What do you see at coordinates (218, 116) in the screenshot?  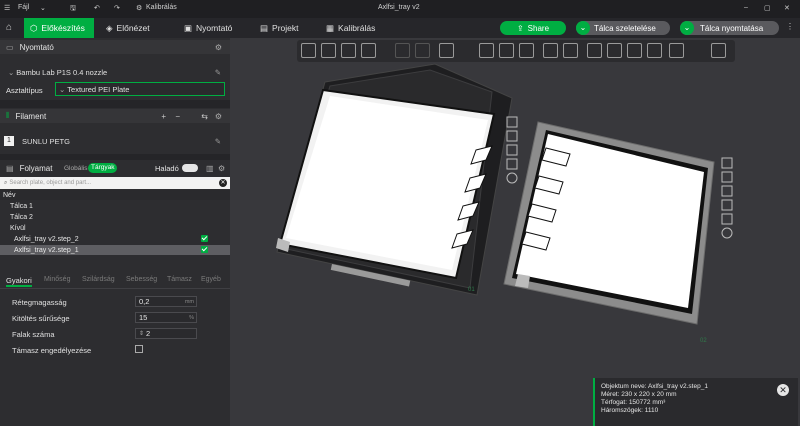 I see `filament-settings-icon: ⚙` at bounding box center [218, 116].